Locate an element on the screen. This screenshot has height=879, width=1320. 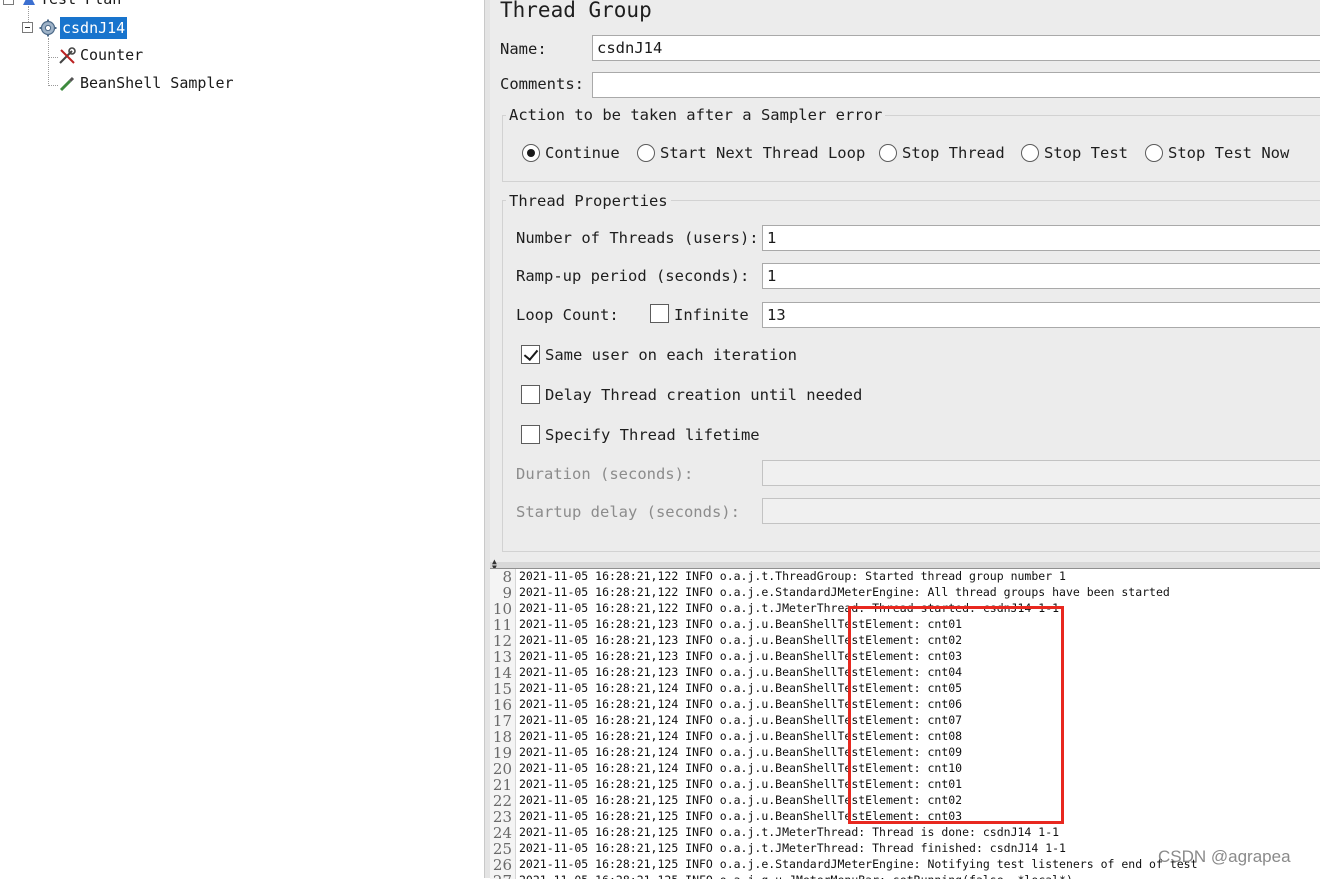
continue-radio is located at coordinates (531, 153).